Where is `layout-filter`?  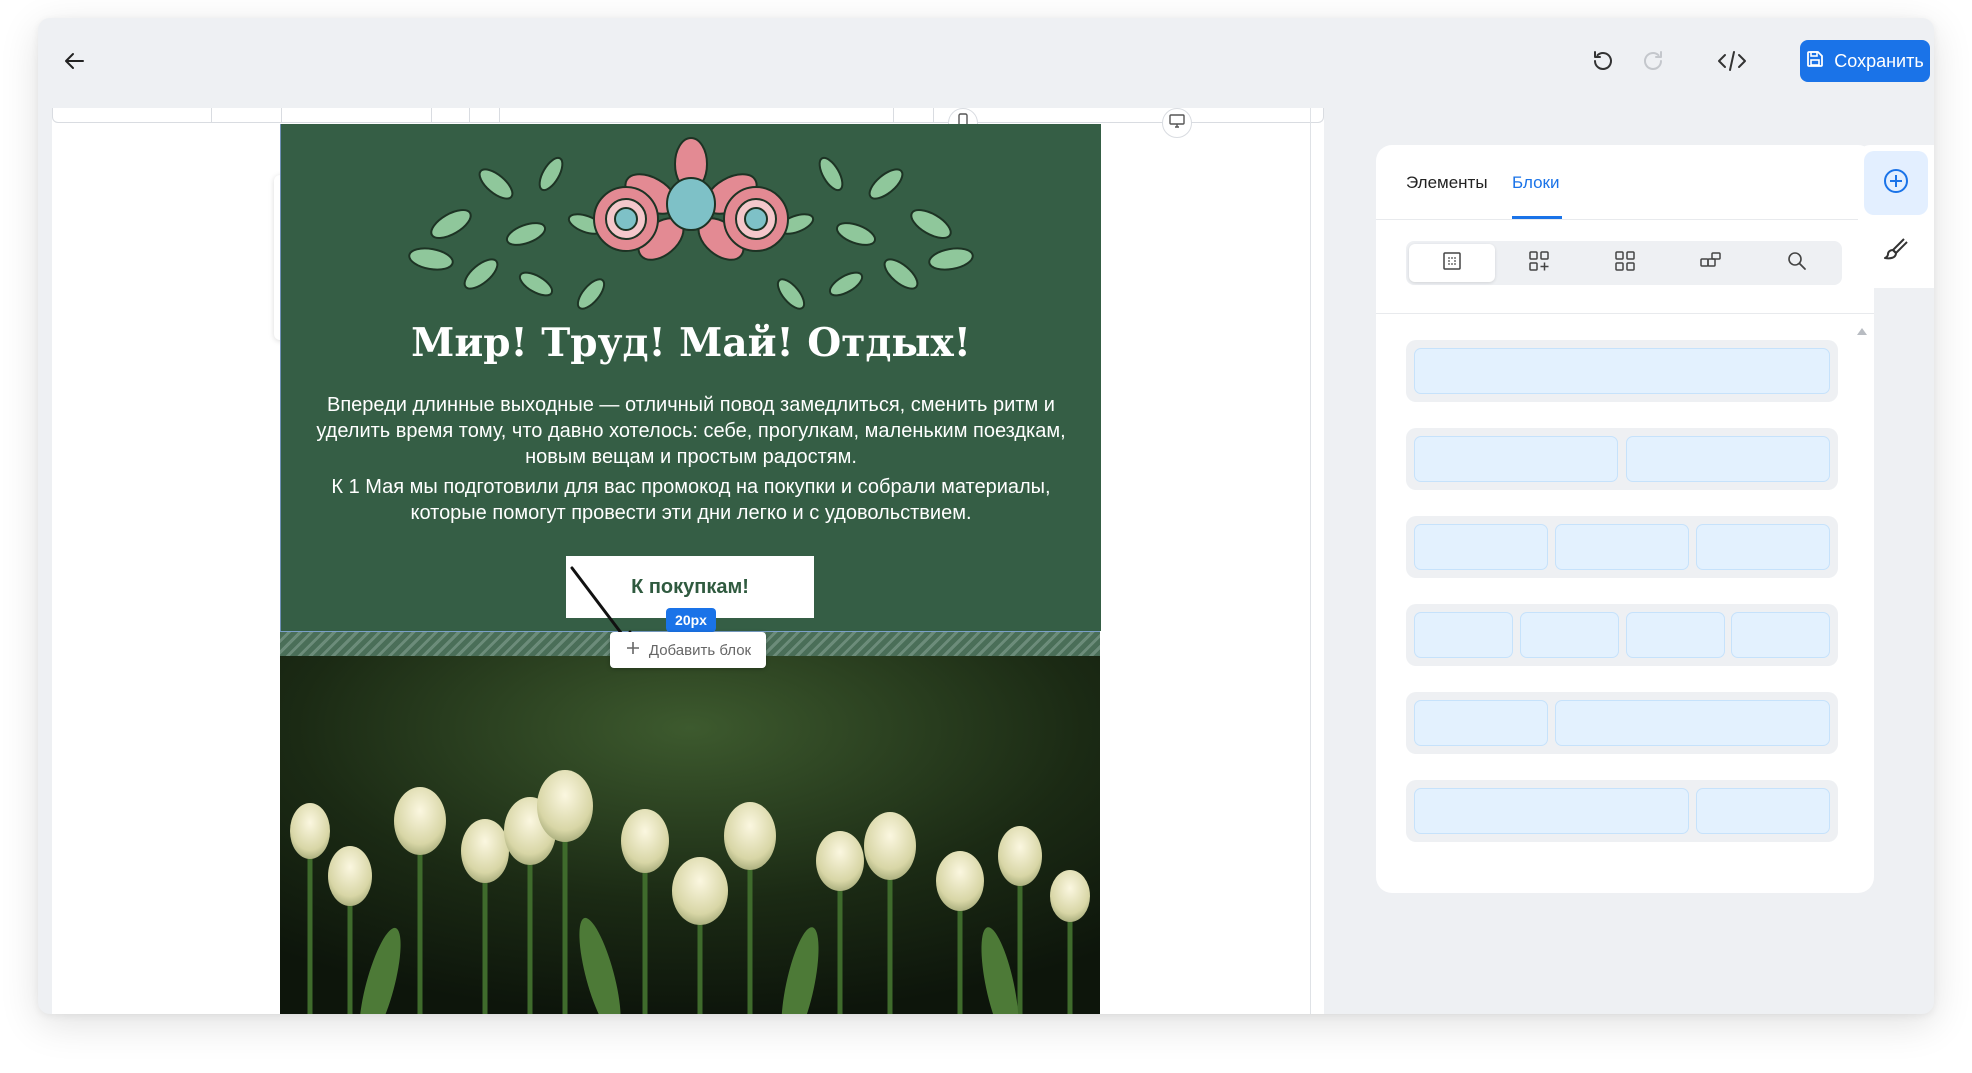 layout-filter is located at coordinates (1624, 263).